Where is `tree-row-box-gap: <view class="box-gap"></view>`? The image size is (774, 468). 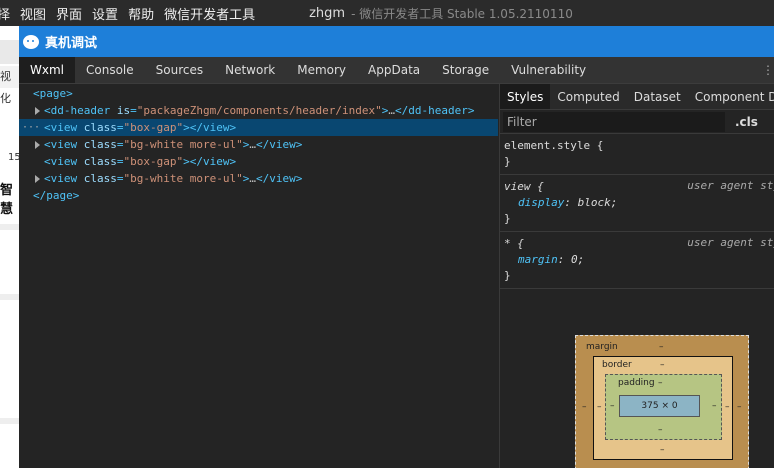 tree-row-box-gap: <view class="box-gap"></view> is located at coordinates (258, 161).